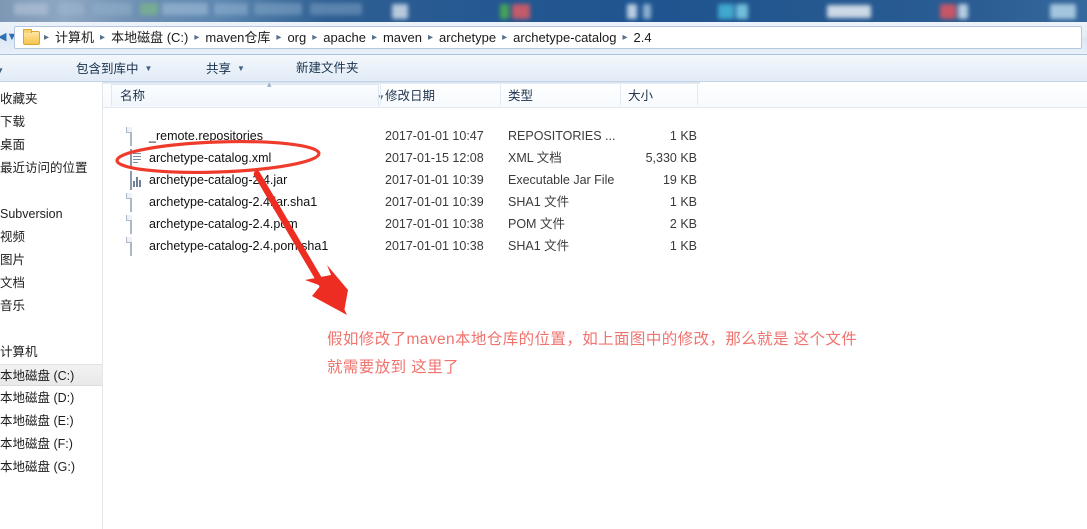 Image resolution: width=1087 pixels, height=529 pixels. I want to click on organize-caret-icon: ▾, so click(1, 70).